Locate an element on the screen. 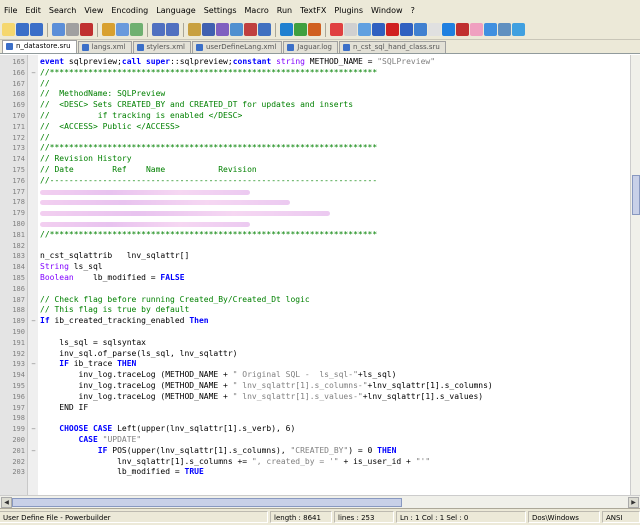 This screenshot has width=640, height=525. code-line: 191 ls_sql = sqlsyntax is located at coordinates (315, 343).